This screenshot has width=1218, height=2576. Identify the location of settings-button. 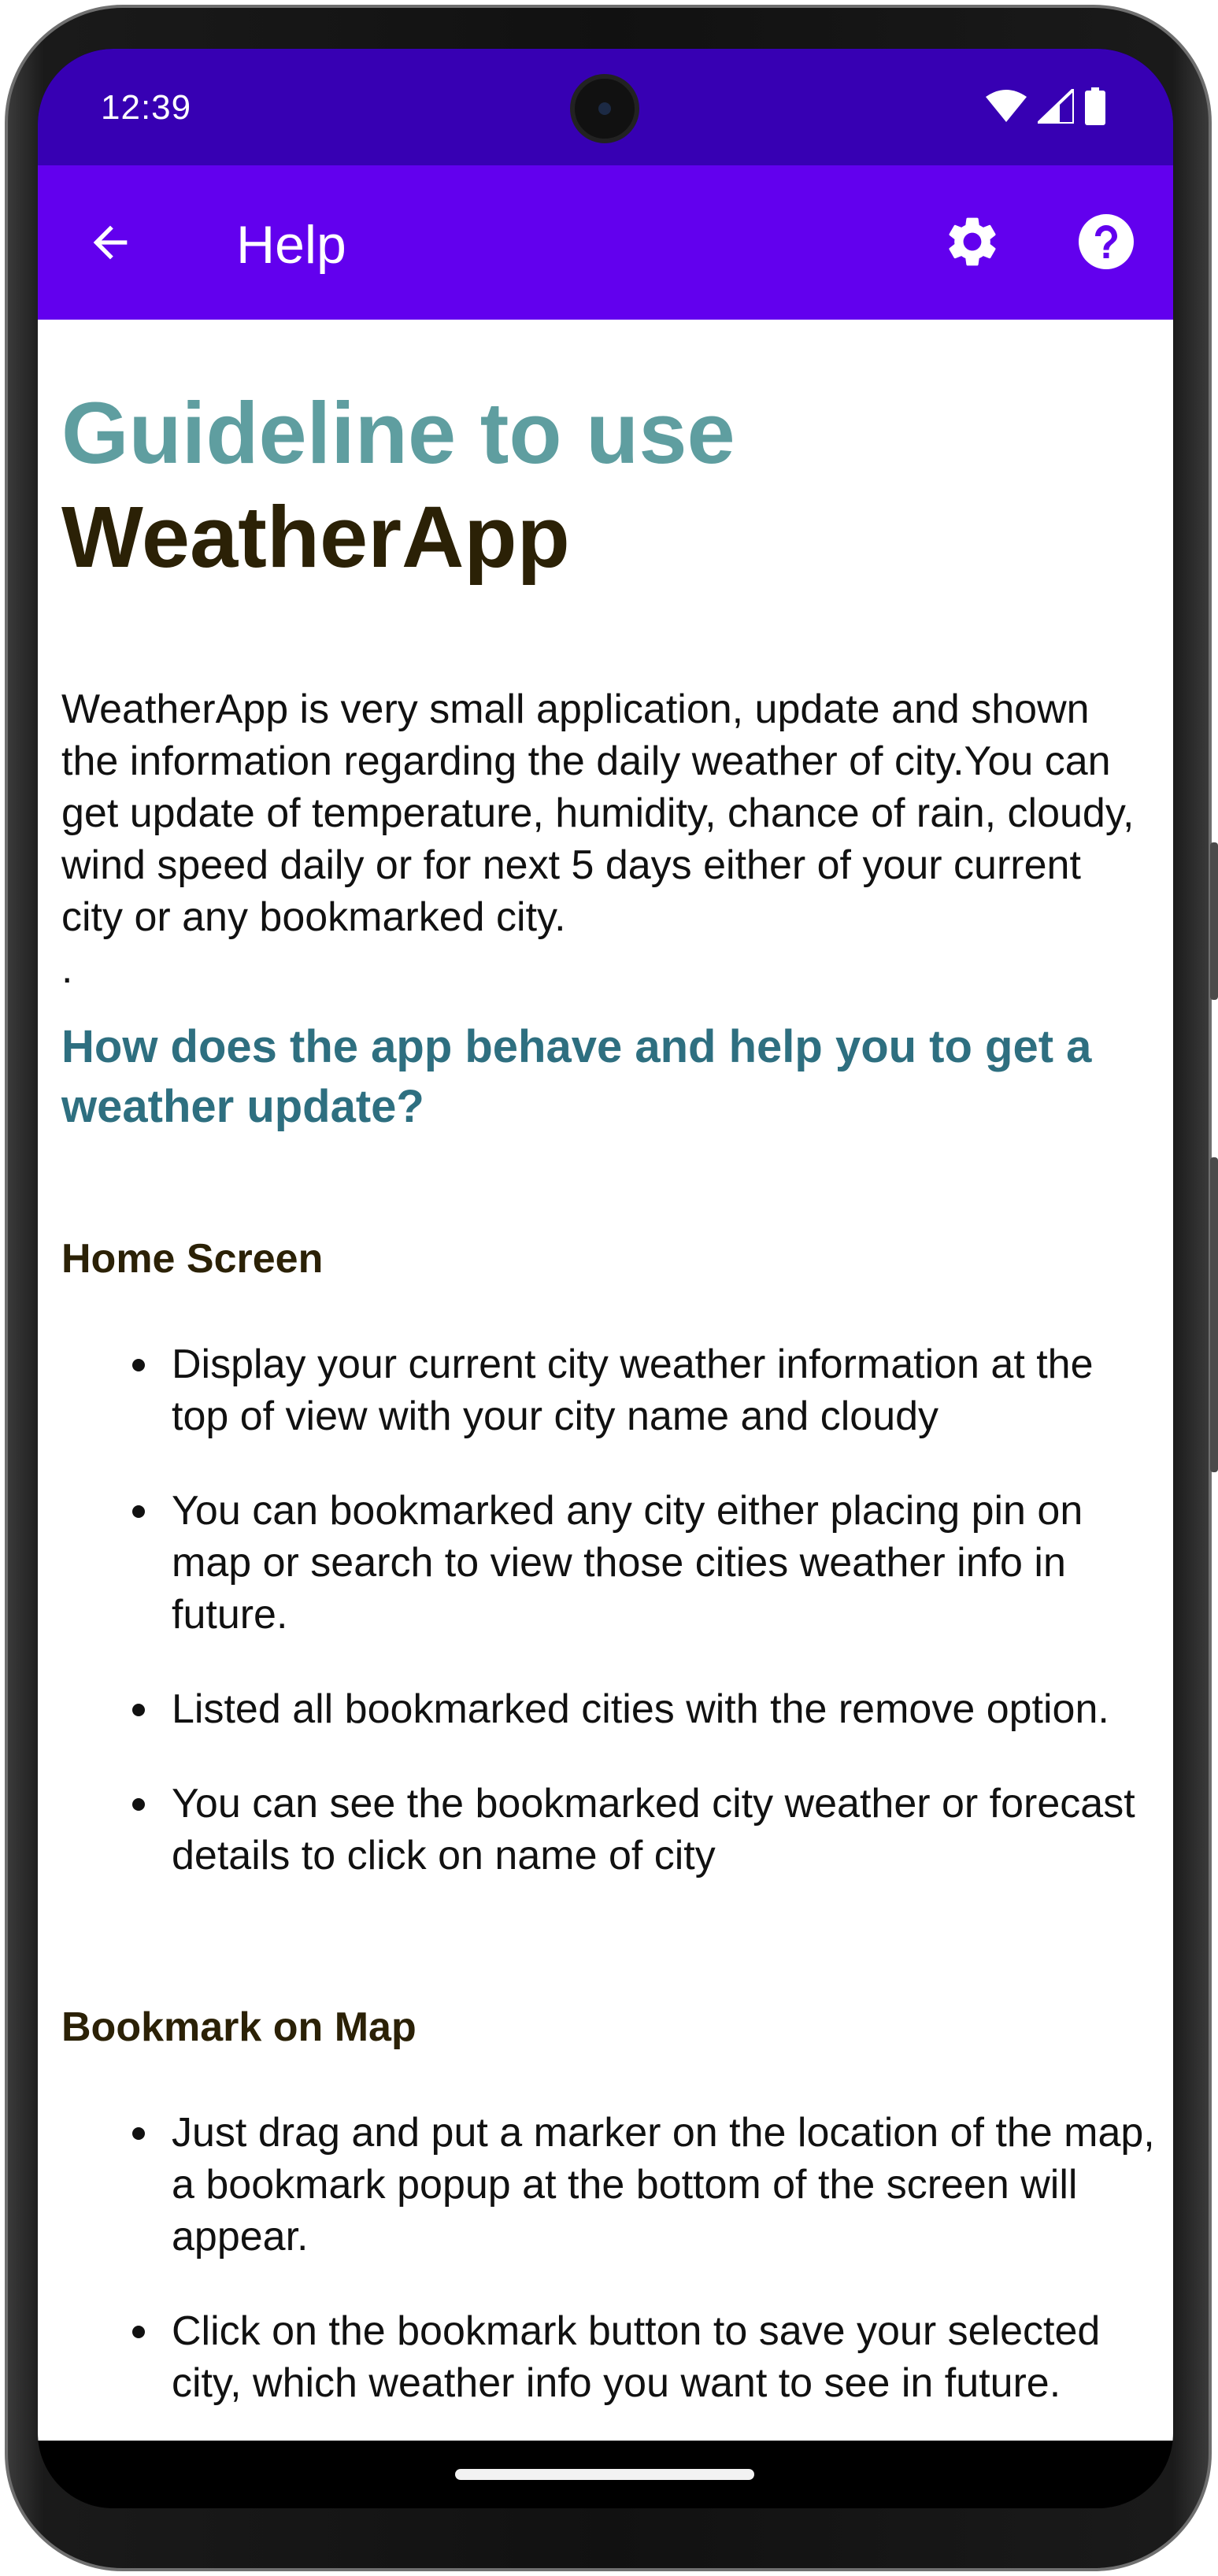
(972, 241).